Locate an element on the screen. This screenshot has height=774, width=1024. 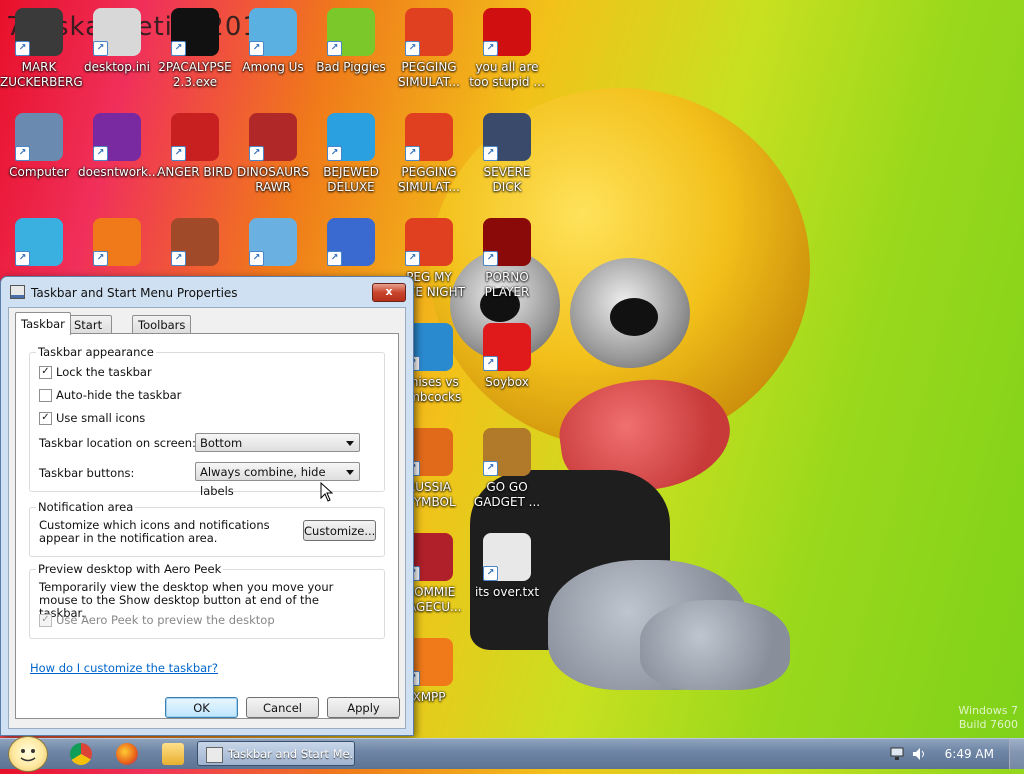
desktop-icon-label: 2PACALYPSE 2.3.exe is located at coordinates (195, 74).